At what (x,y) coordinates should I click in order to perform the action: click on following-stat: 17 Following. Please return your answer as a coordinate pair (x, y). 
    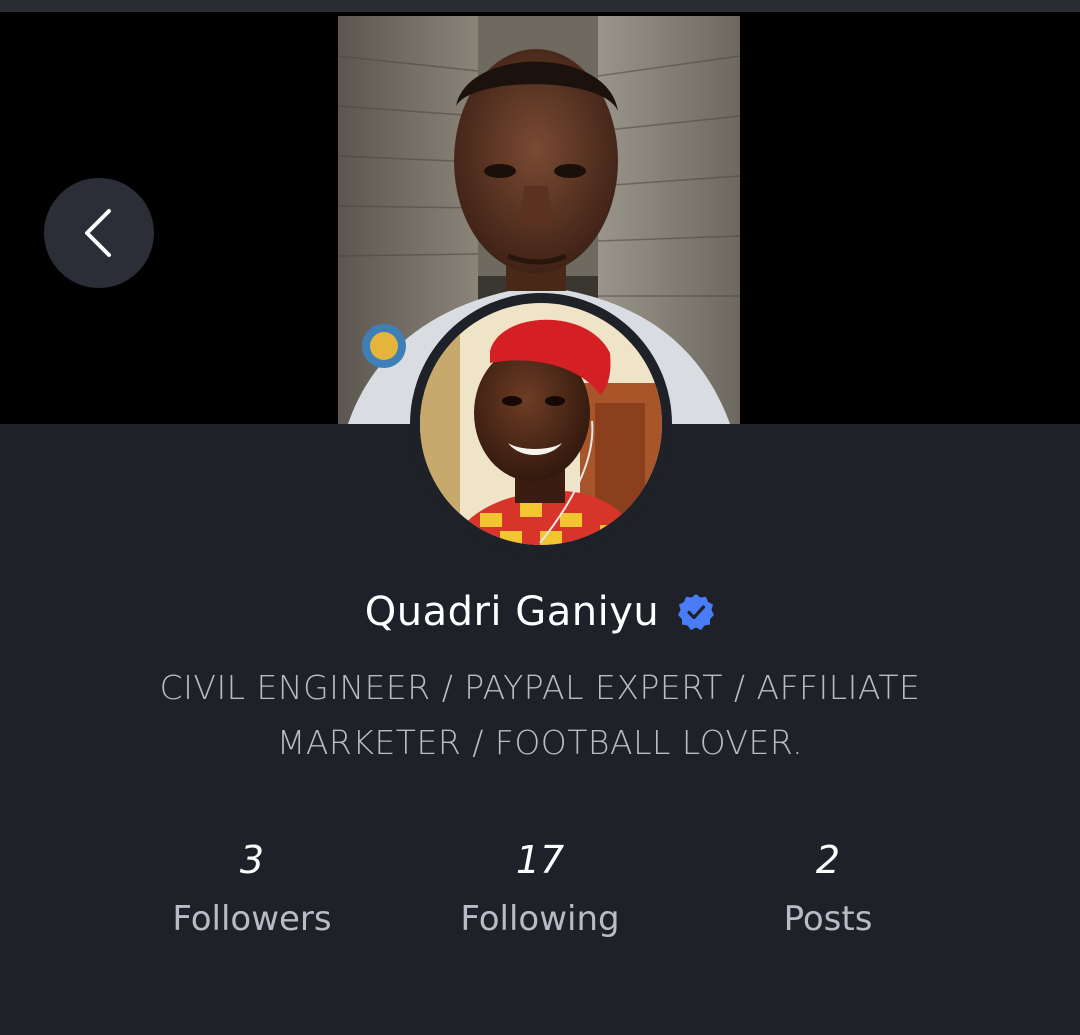
    Looking at the image, I should click on (540, 891).